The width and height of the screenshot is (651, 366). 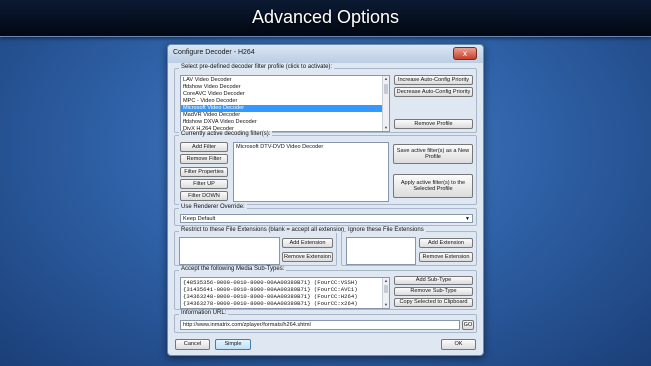 I want to click on profile-list-item: MadVR Video Decoder, so click(x=285, y=115).